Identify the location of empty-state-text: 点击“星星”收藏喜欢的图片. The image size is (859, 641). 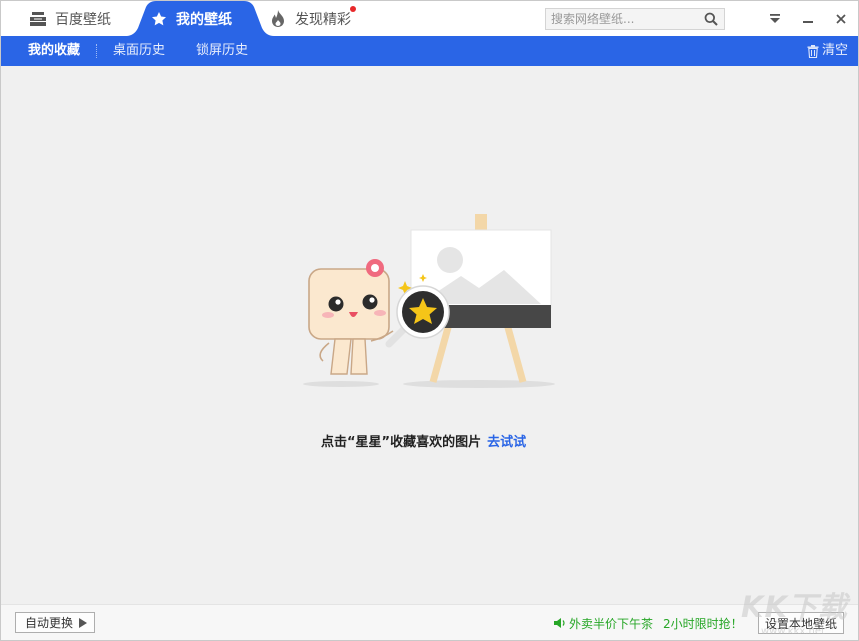
(401, 442).